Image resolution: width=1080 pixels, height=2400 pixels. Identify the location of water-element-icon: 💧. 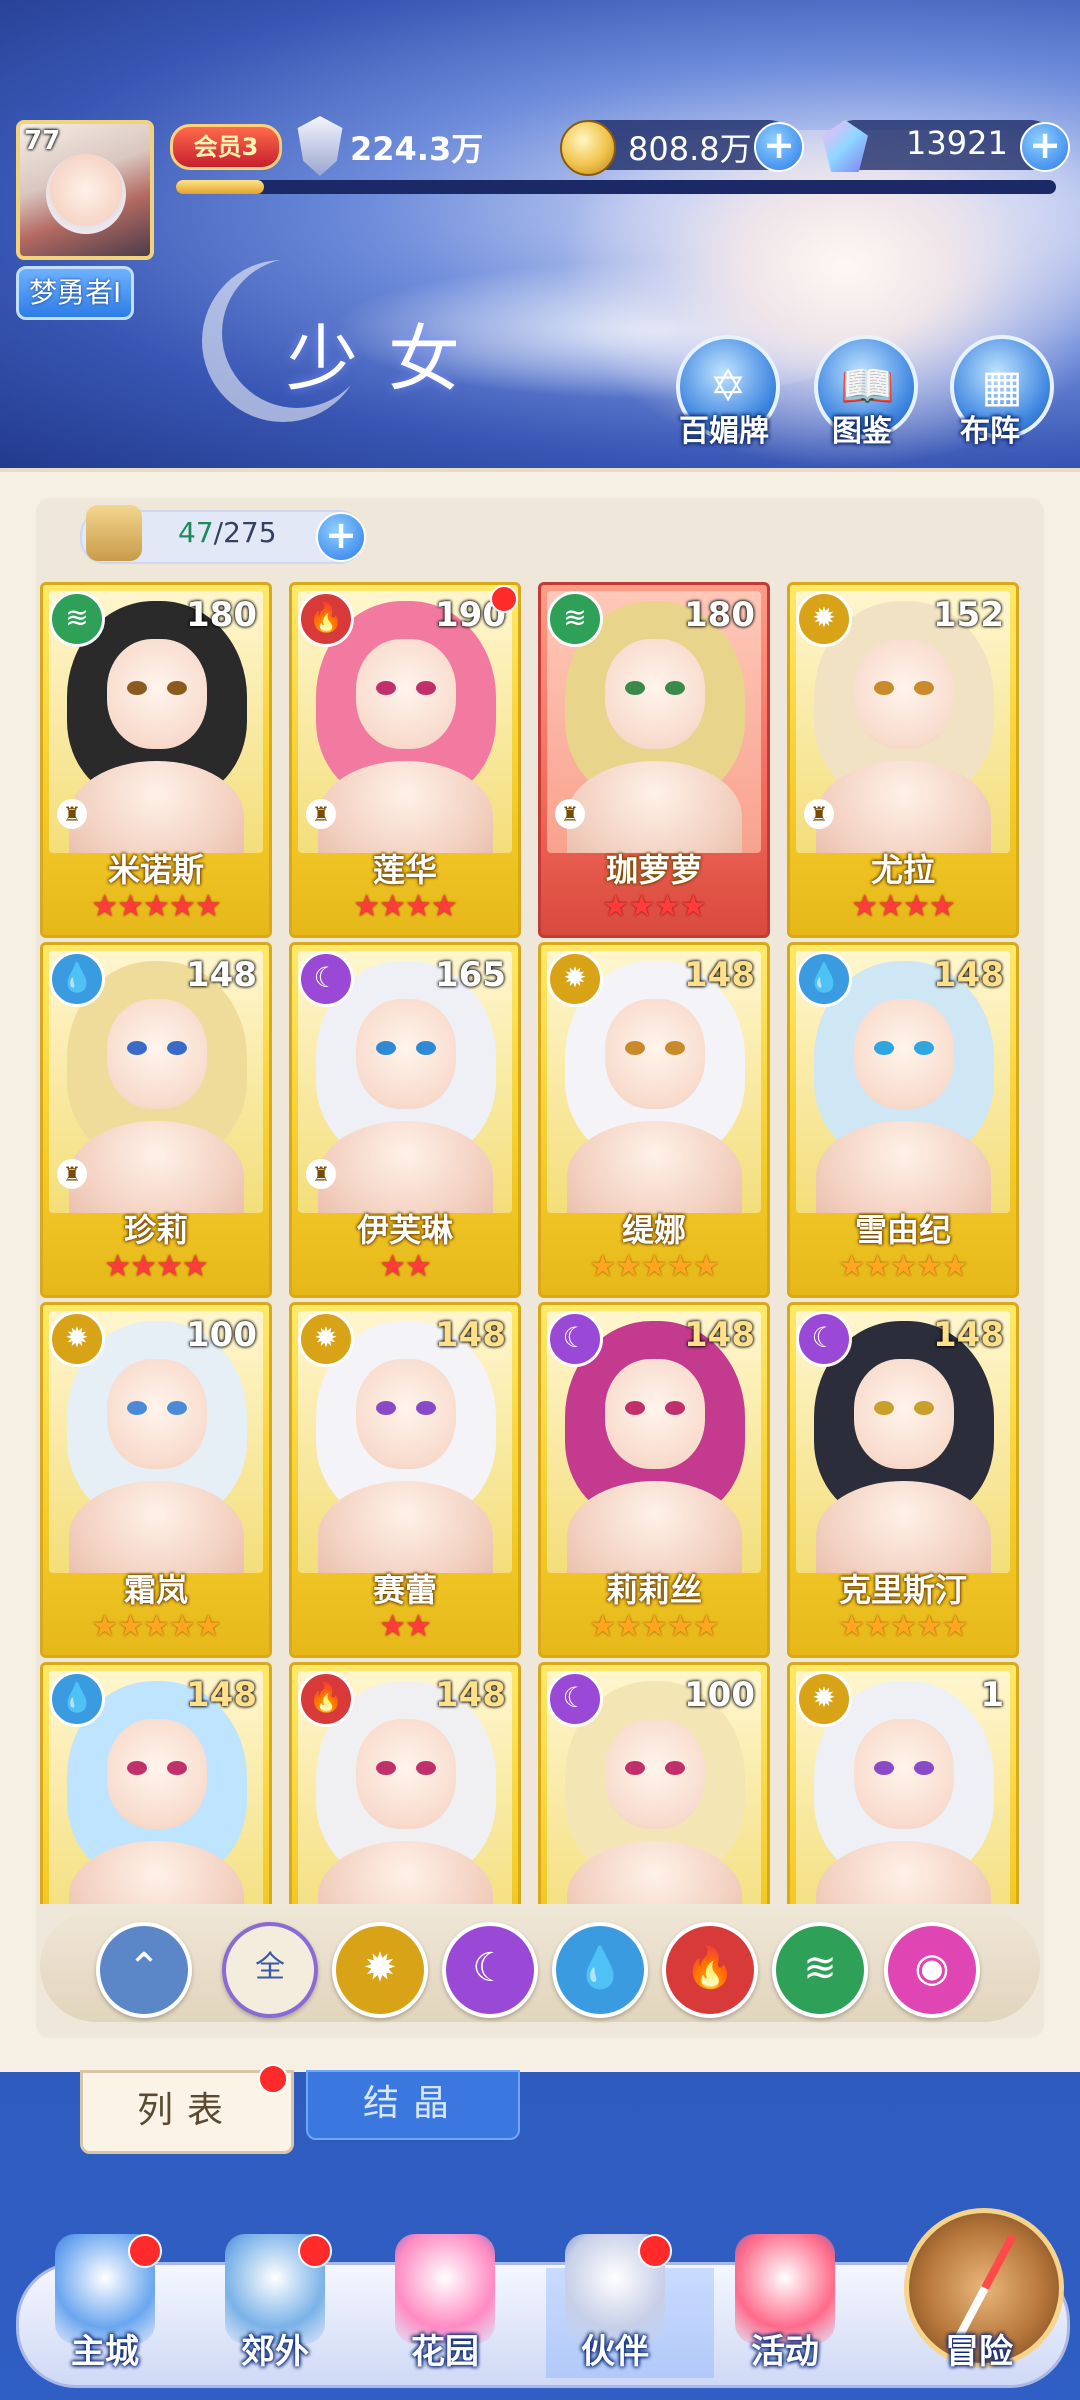
(77, 1699).